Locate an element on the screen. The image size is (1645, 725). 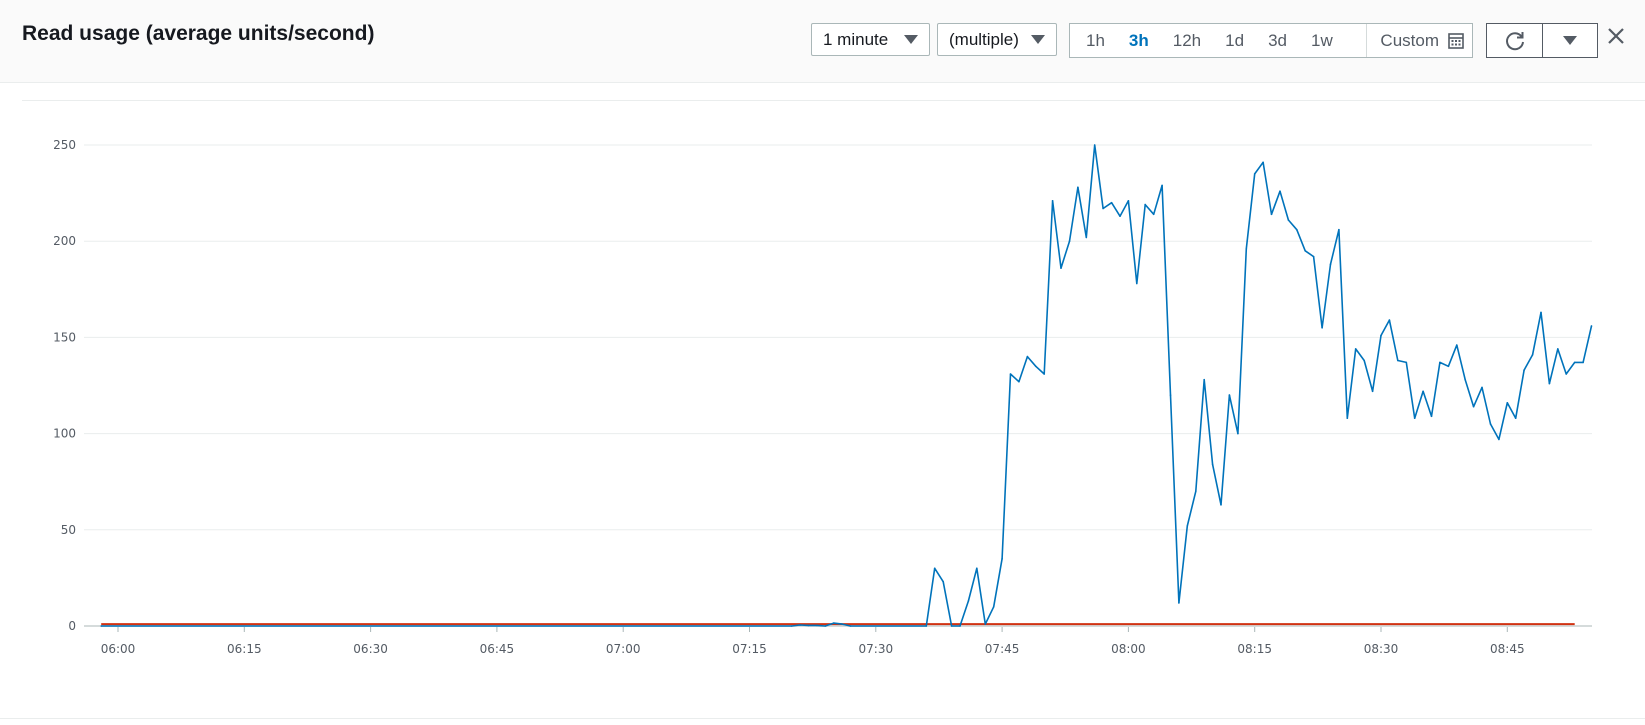
range-option-1h: 1h is located at coordinates (1095, 41).